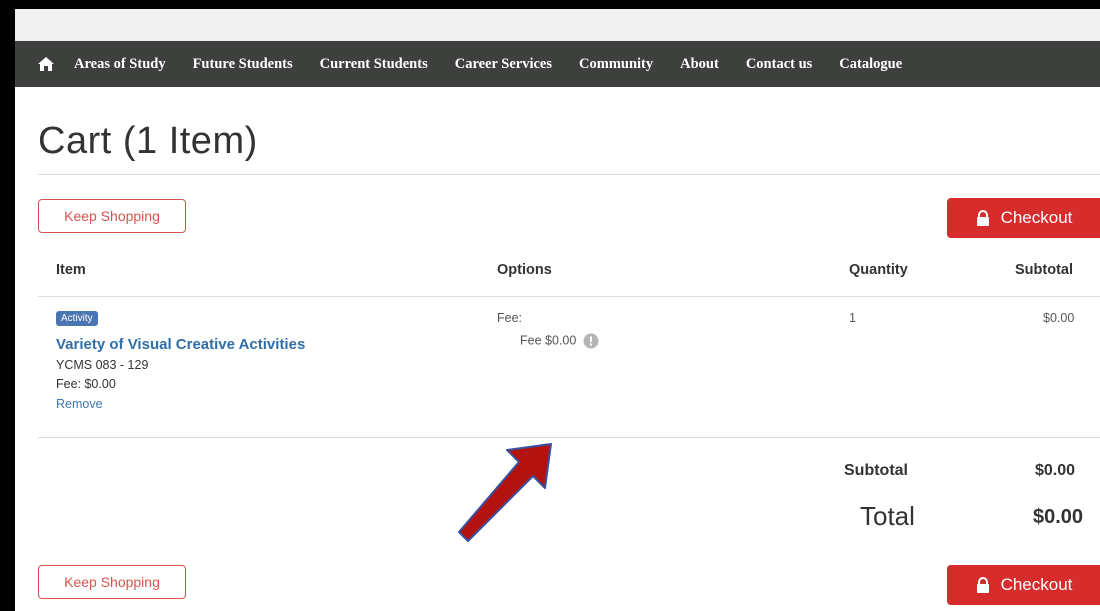 This screenshot has height=611, width=1100. What do you see at coordinates (503, 64) in the screenshot?
I see `nav-career-services: Career Services` at bounding box center [503, 64].